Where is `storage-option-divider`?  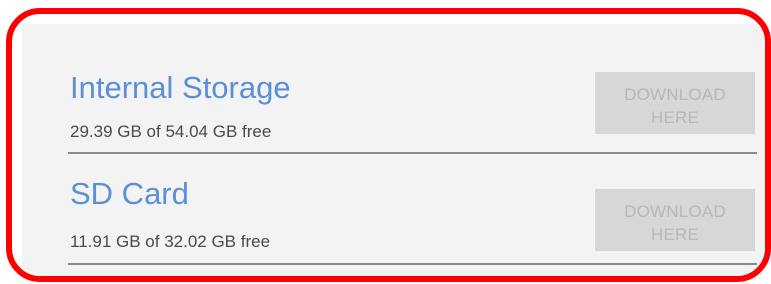
storage-option-divider is located at coordinates (412, 264).